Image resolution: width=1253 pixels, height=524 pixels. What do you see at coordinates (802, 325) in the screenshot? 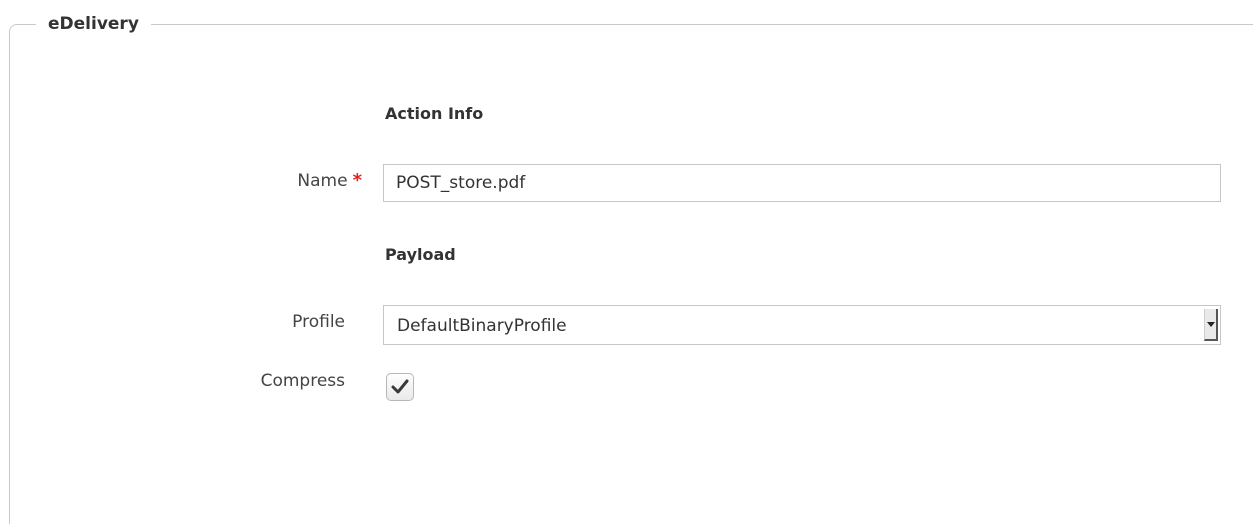
I see `profile-select: DefaultBinaryProfile` at bounding box center [802, 325].